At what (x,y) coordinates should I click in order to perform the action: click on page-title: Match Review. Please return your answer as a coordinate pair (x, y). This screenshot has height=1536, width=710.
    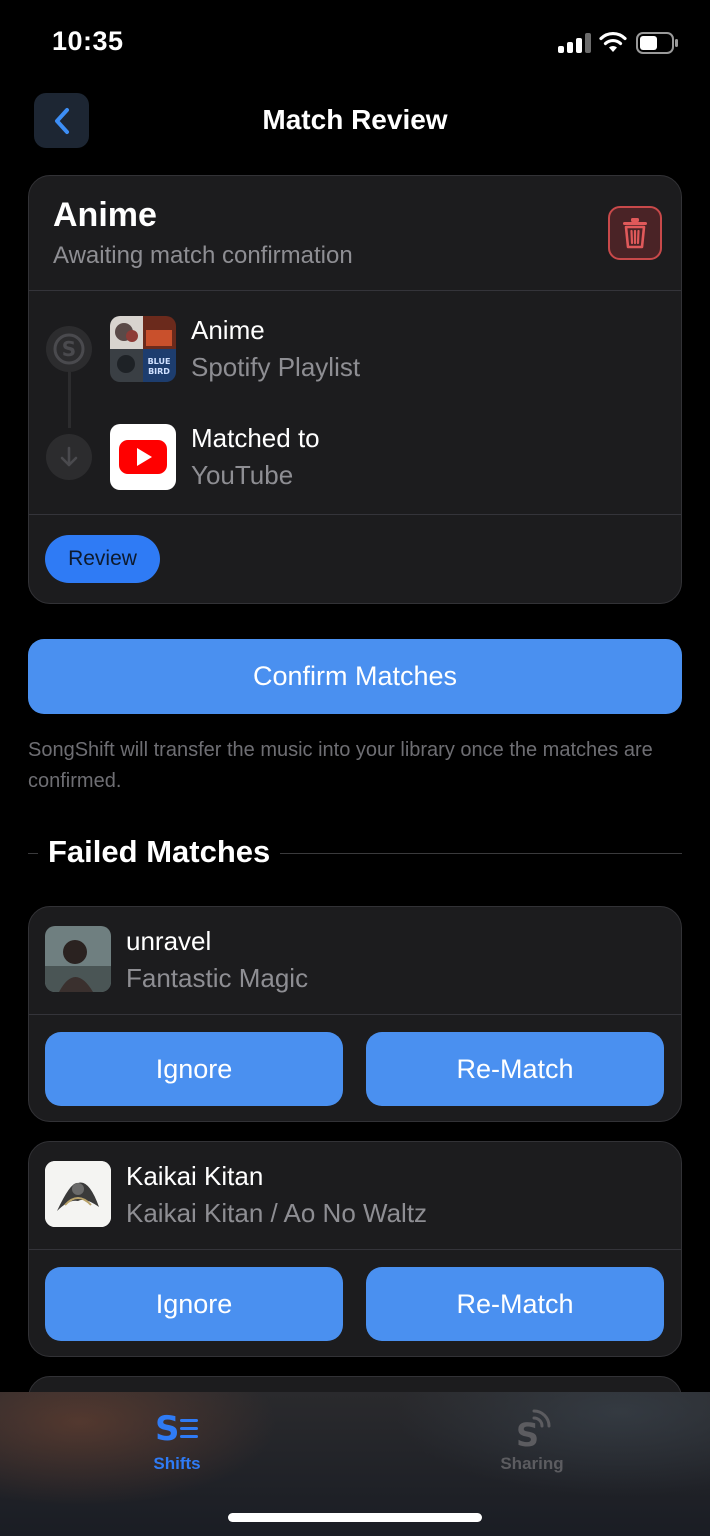
    Looking at the image, I should click on (355, 119).